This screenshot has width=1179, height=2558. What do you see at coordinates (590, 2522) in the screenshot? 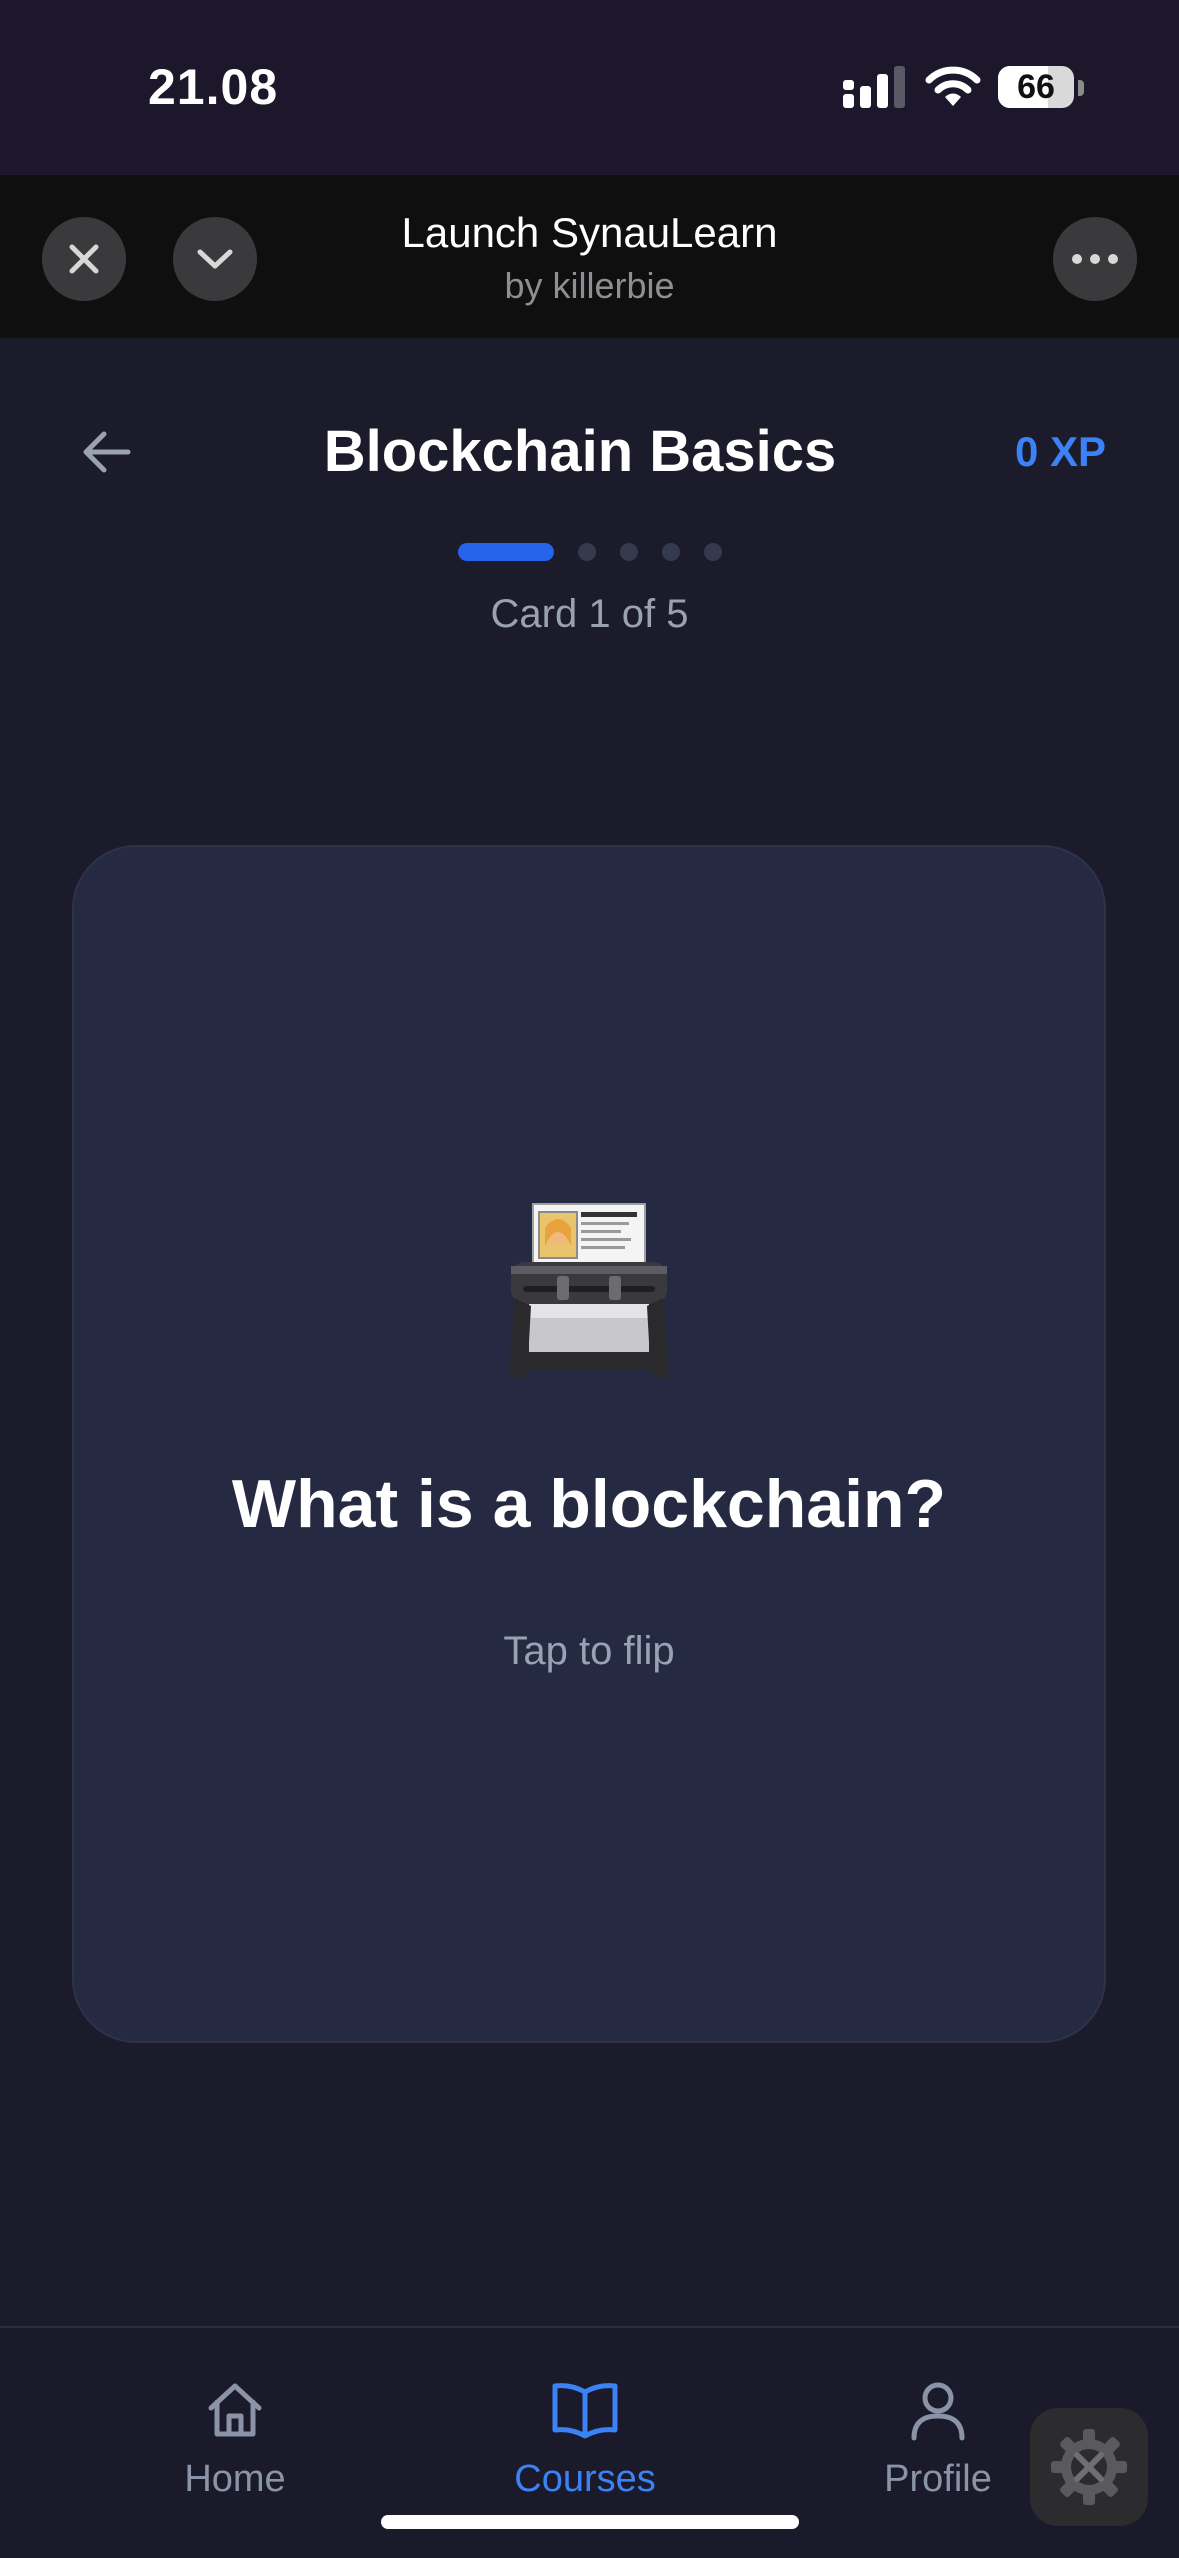
I see `home-indicator` at bounding box center [590, 2522].